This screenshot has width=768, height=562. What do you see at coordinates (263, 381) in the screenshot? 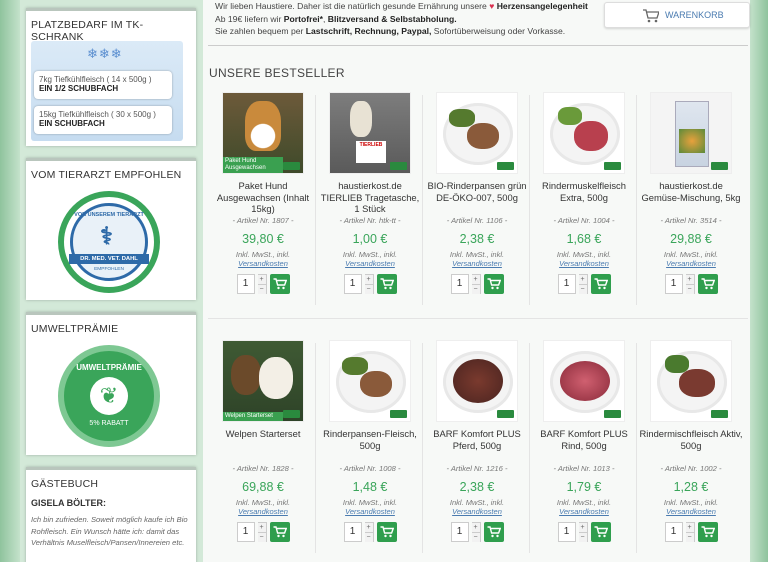
I see `product-image: Welpen Starterset` at bounding box center [263, 381].